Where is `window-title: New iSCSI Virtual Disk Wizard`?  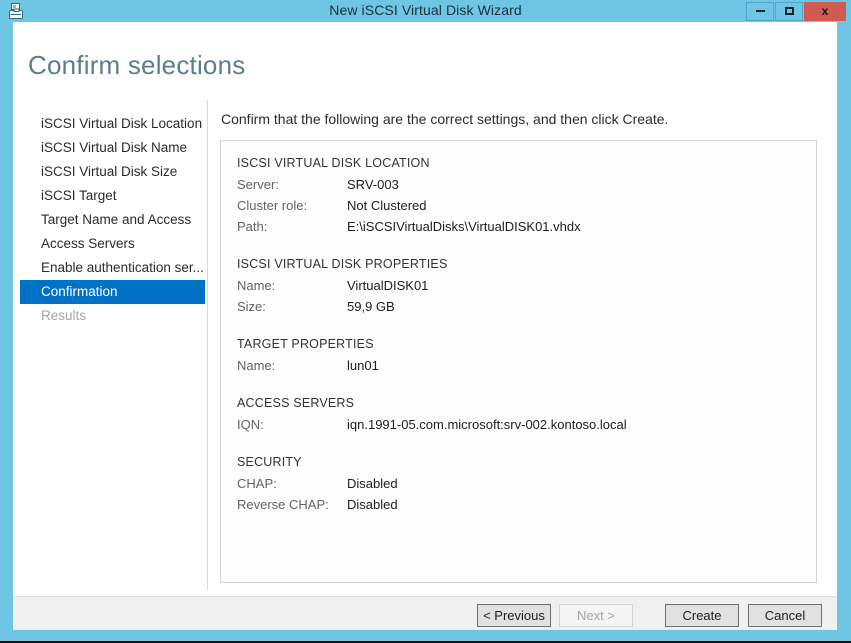
window-title: New iSCSI Virtual Disk Wizard is located at coordinates (425, 10).